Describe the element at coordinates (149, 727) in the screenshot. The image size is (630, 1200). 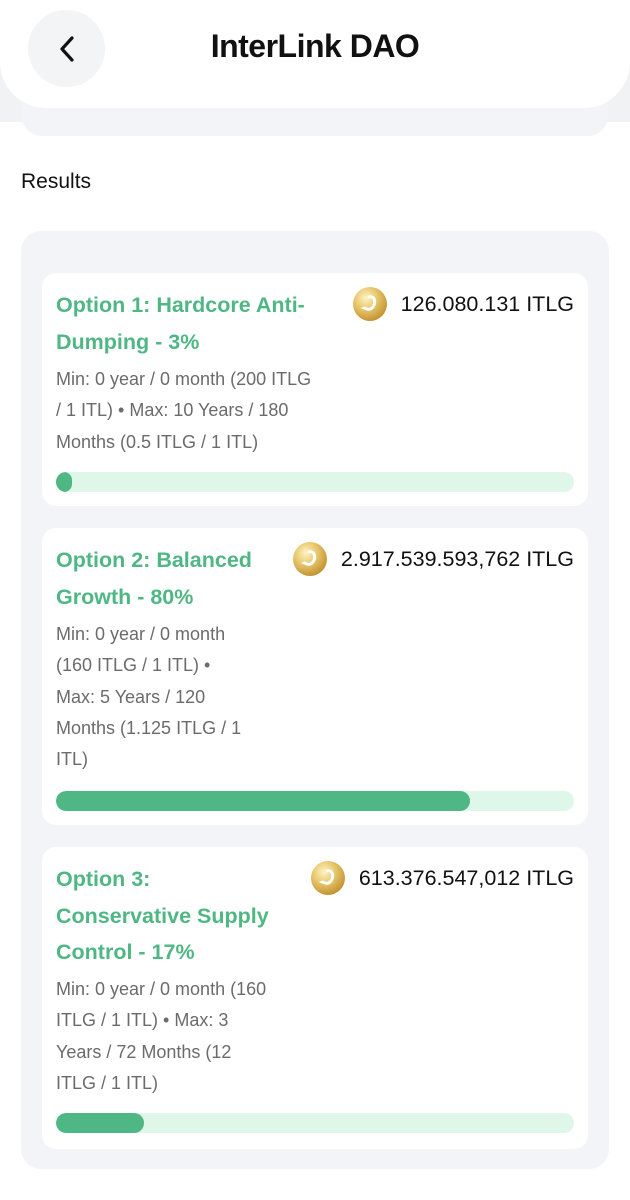
I see `option-desc-line: Months (1.125 ITLG / 1` at that location.